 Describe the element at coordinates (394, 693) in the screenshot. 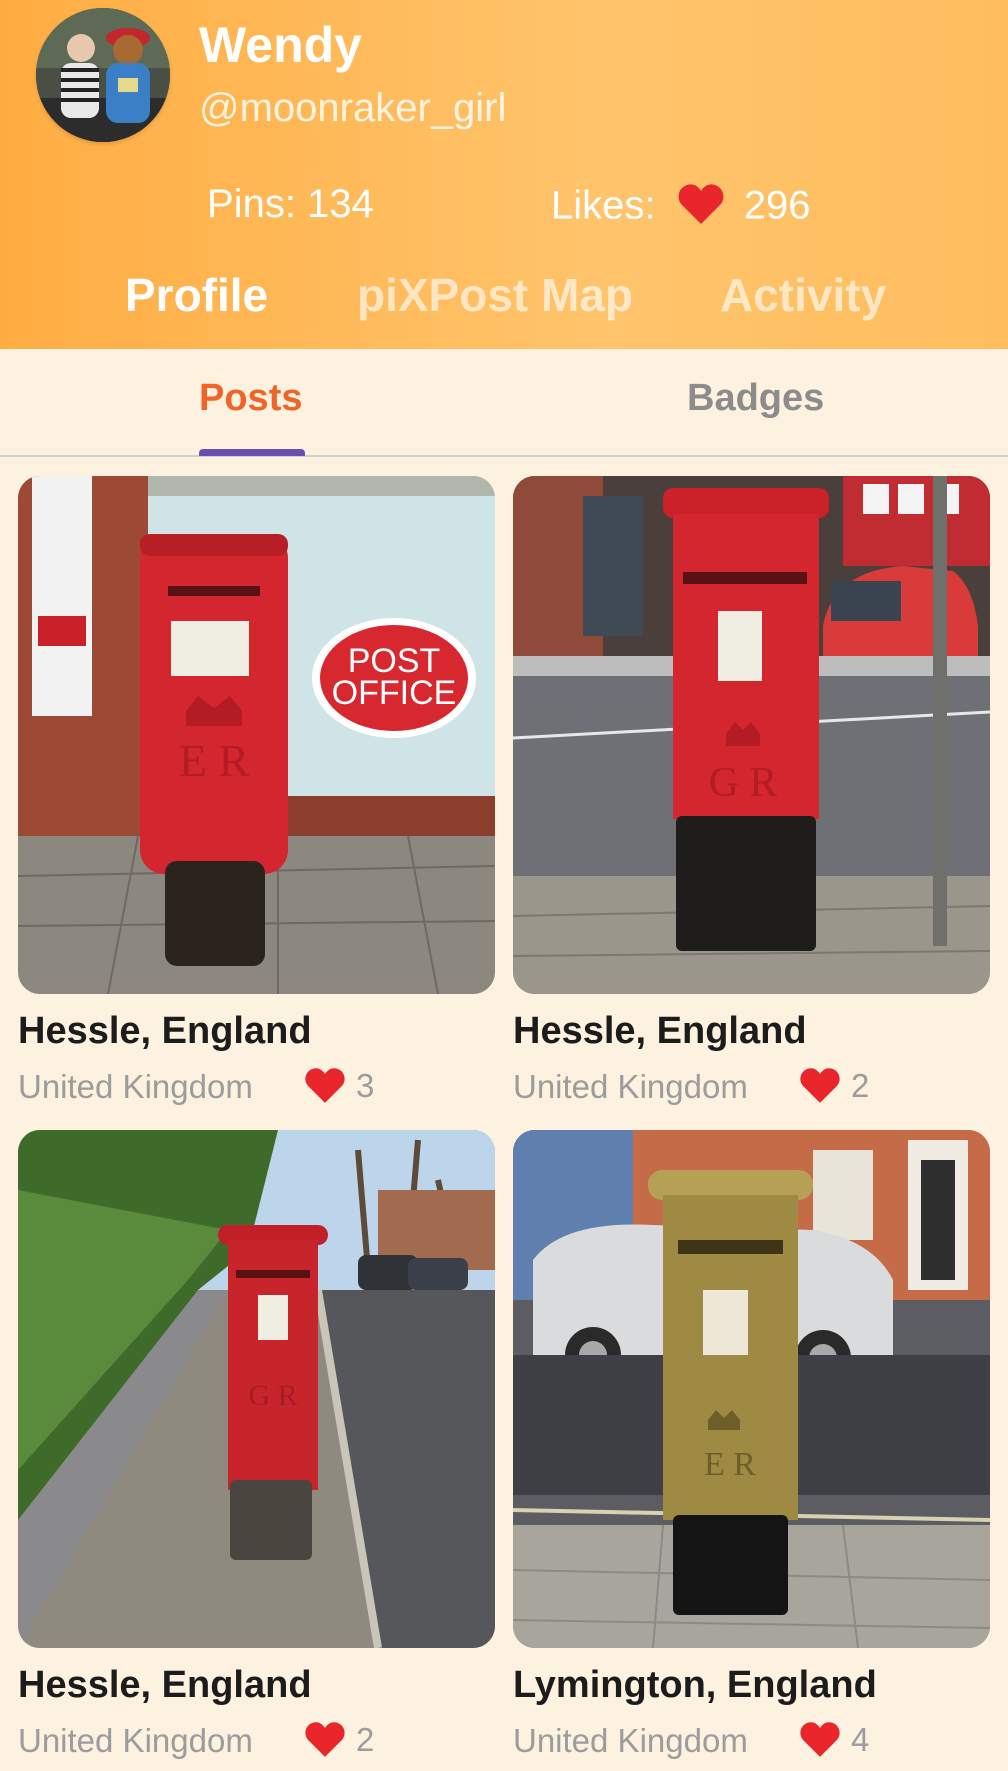

I see `photo-sign-text: OFFICE` at that location.